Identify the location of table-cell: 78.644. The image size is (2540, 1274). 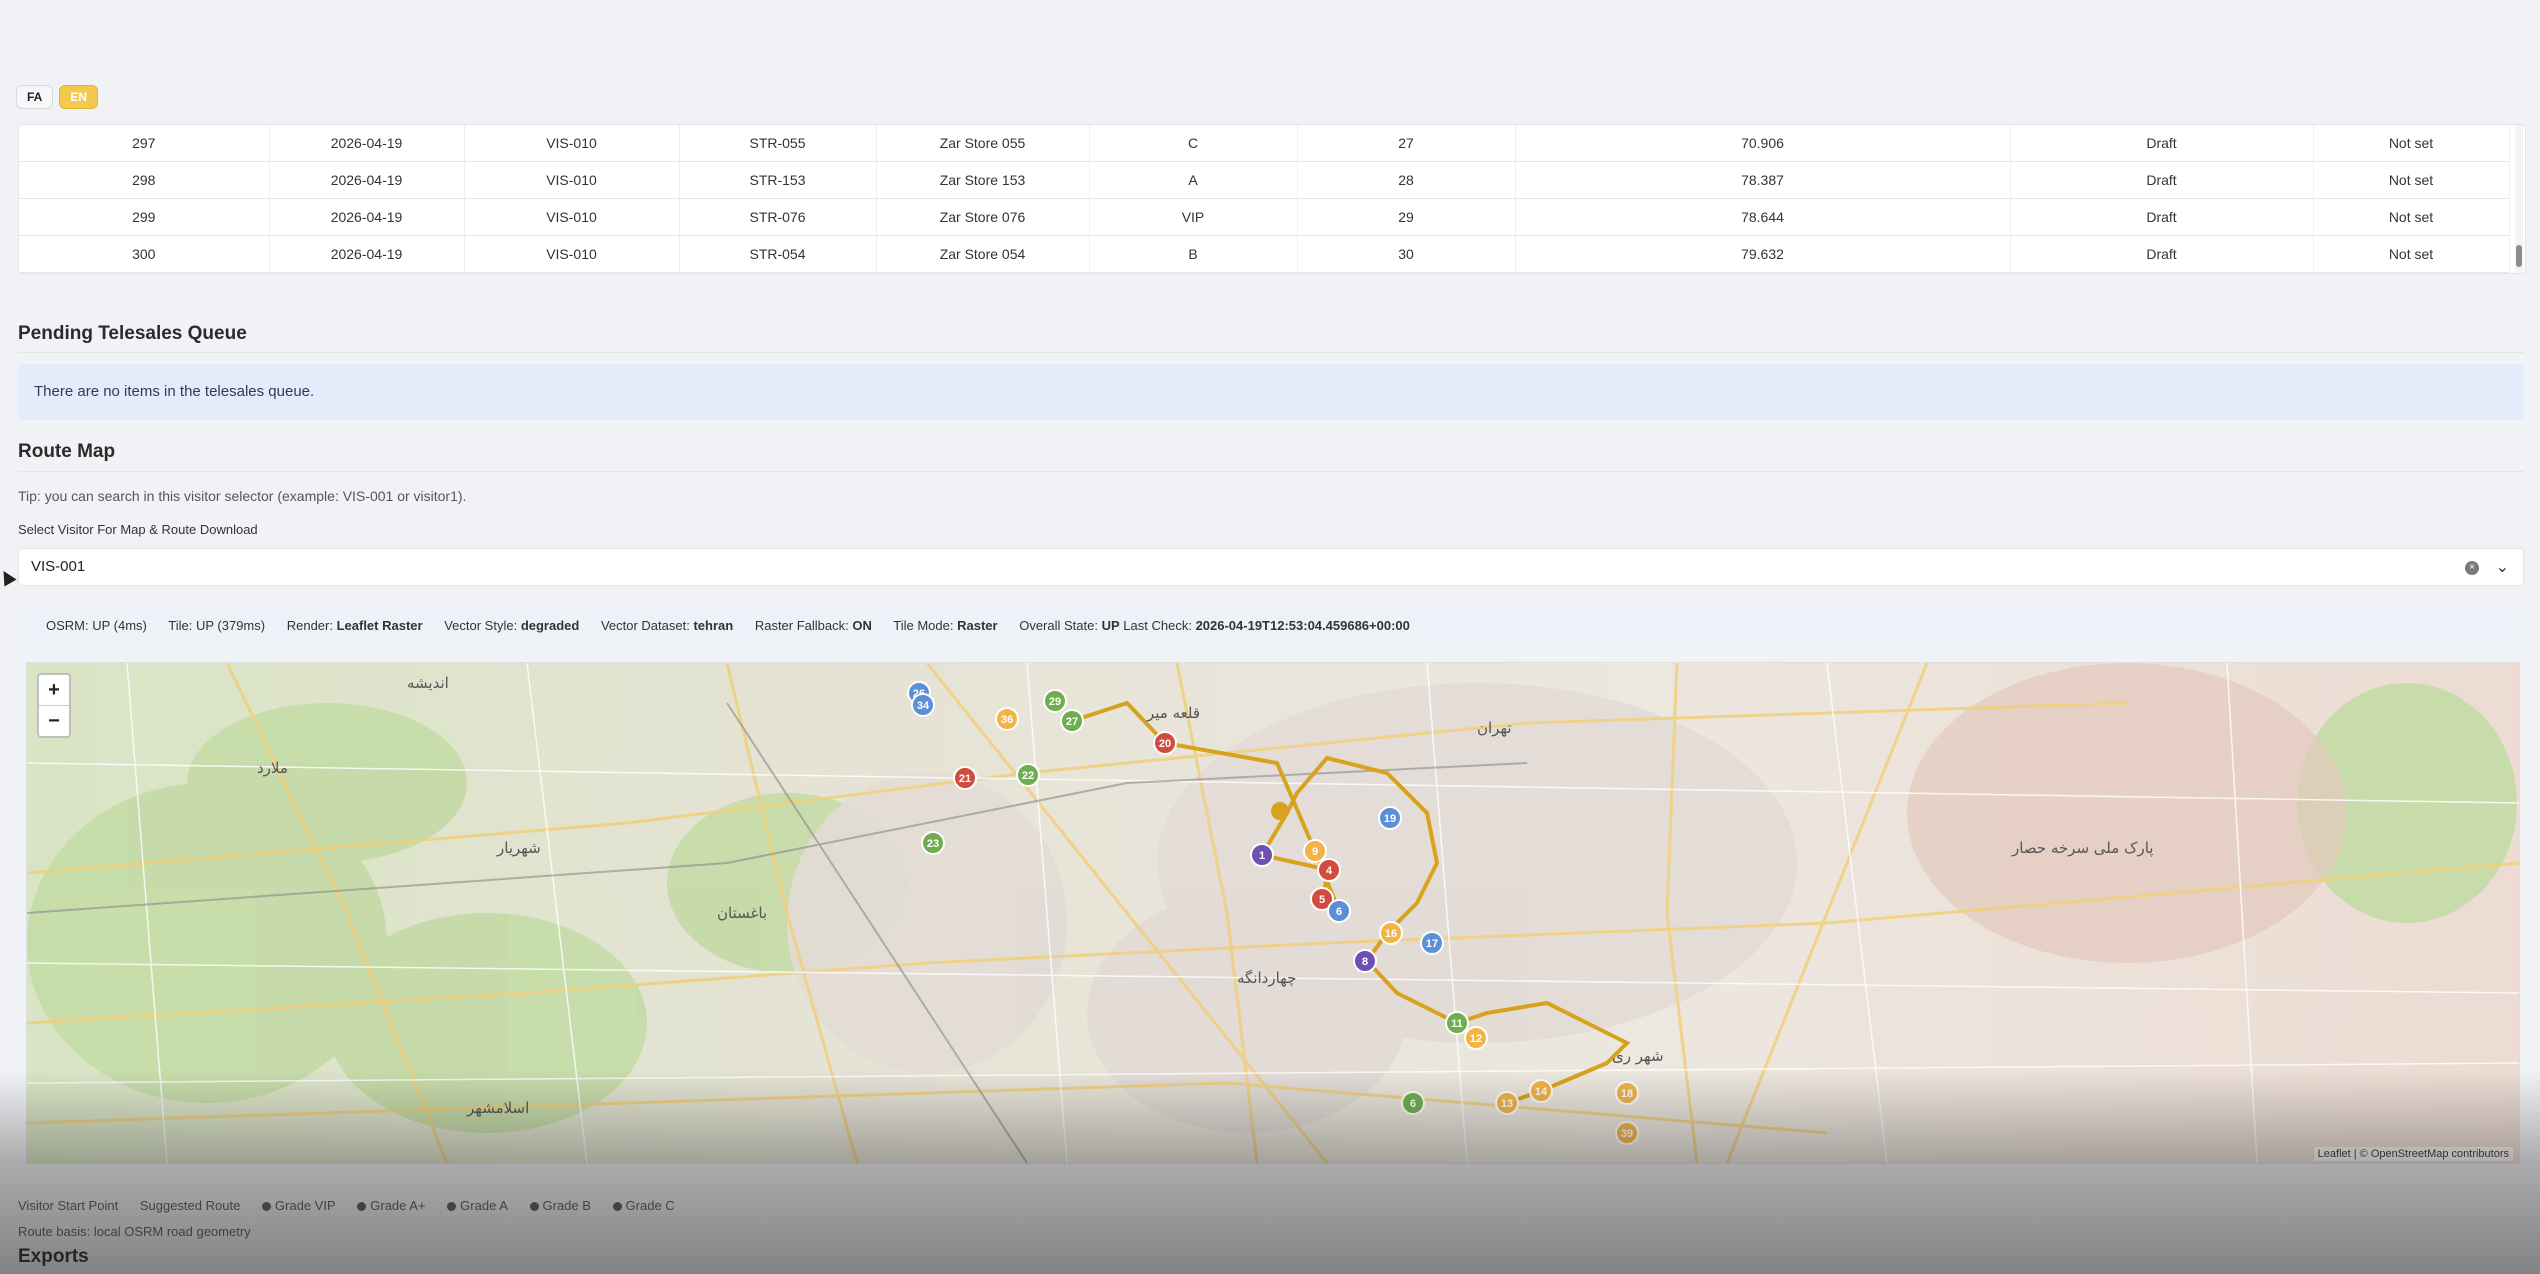
(1763, 217).